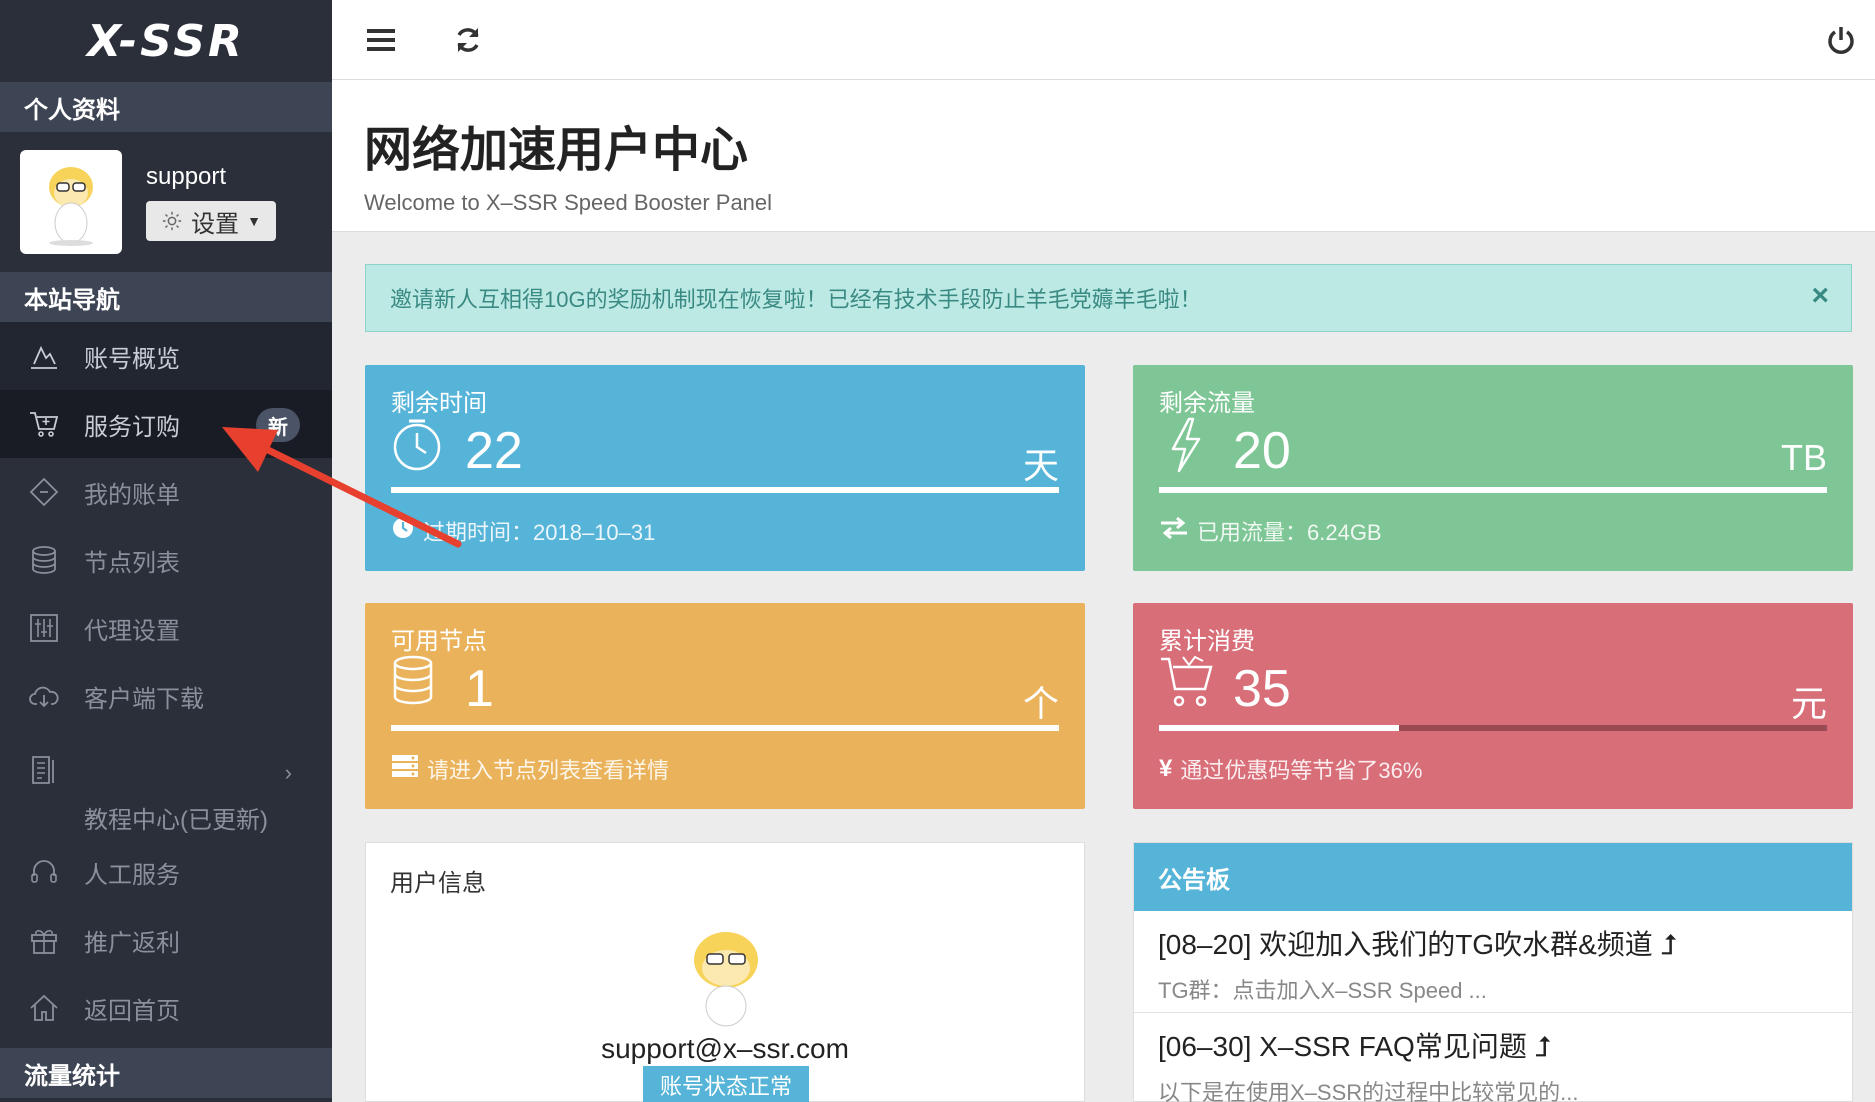 The width and height of the screenshot is (1875, 1102). I want to click on lightning-icon, so click(1189, 447).